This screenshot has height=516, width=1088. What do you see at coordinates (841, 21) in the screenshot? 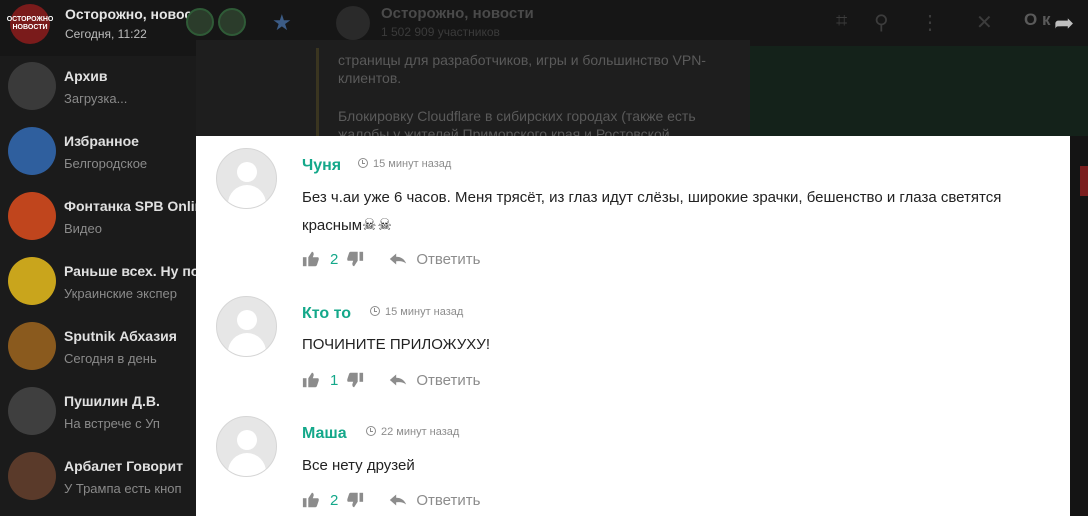
I see `translate-icon: ⌗` at bounding box center [841, 21].